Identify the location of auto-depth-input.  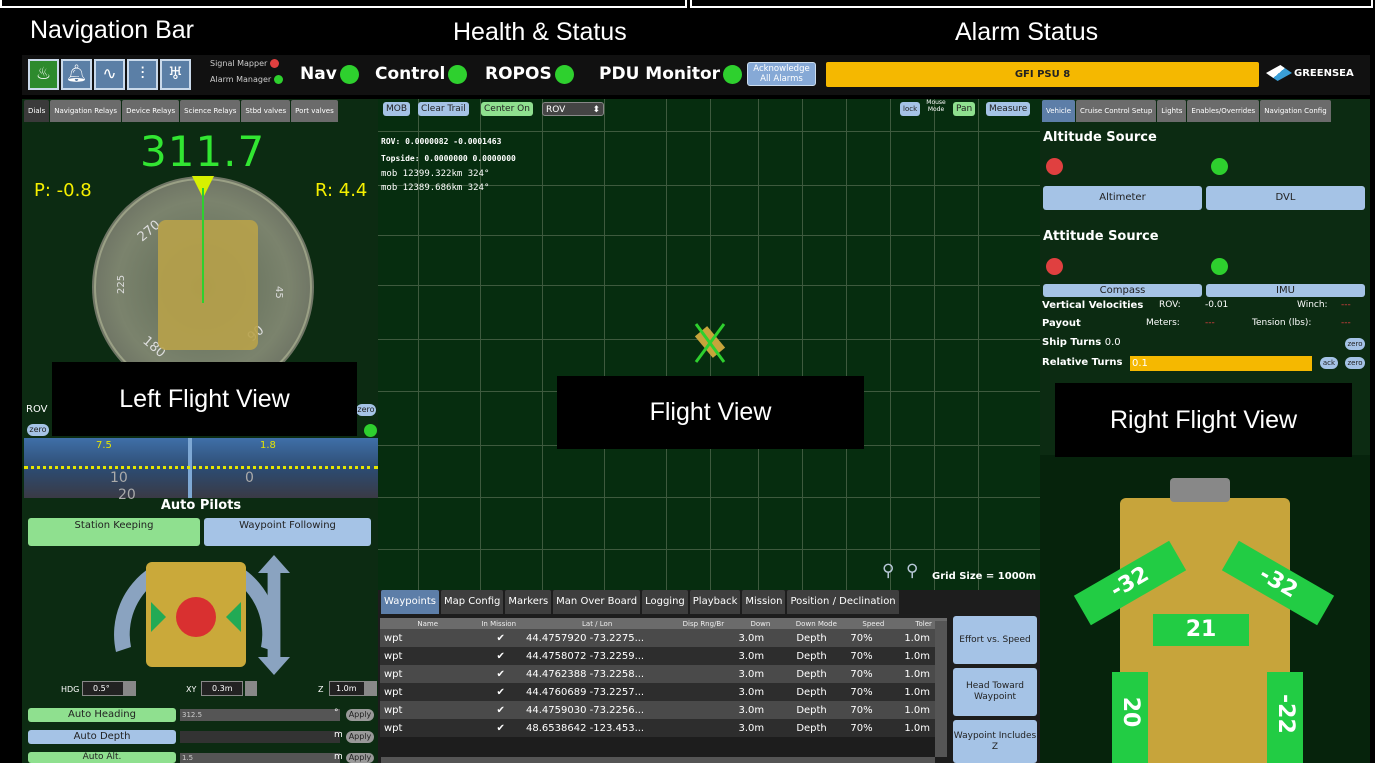
(260, 737).